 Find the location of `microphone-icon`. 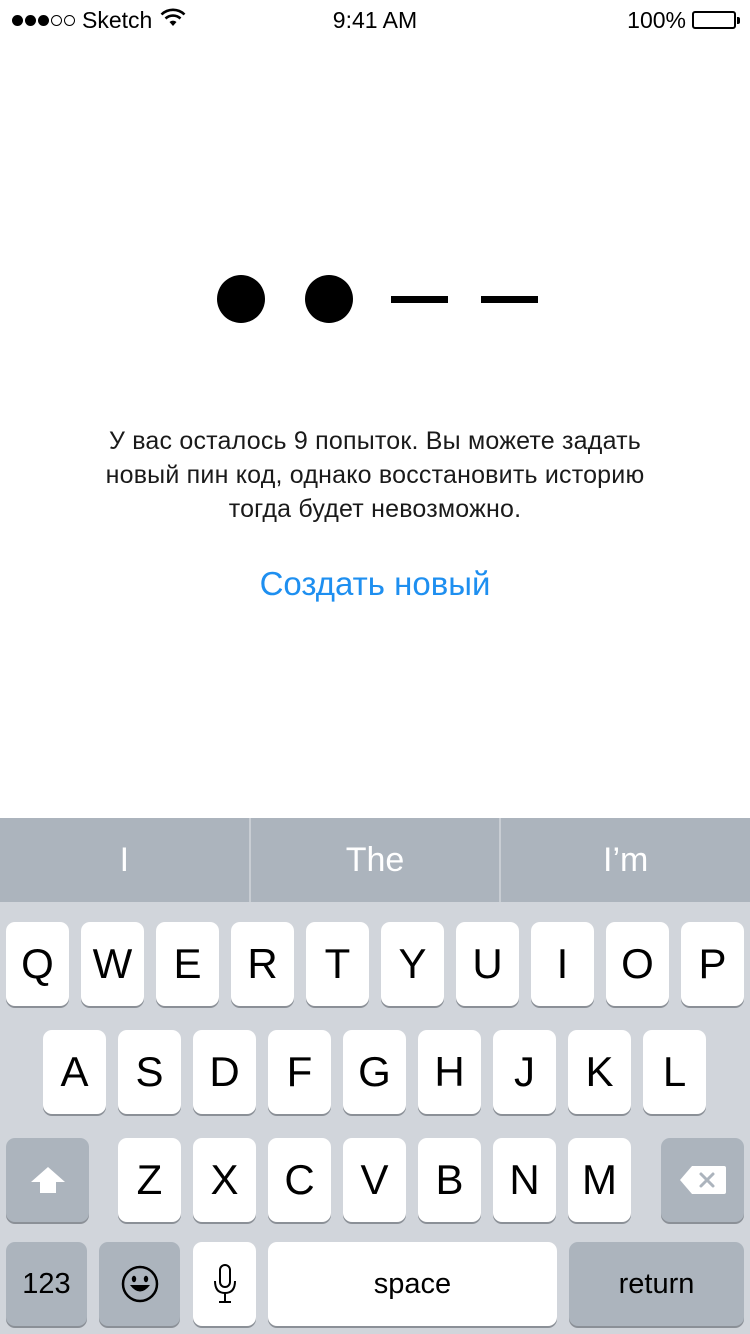

microphone-icon is located at coordinates (224, 1283).